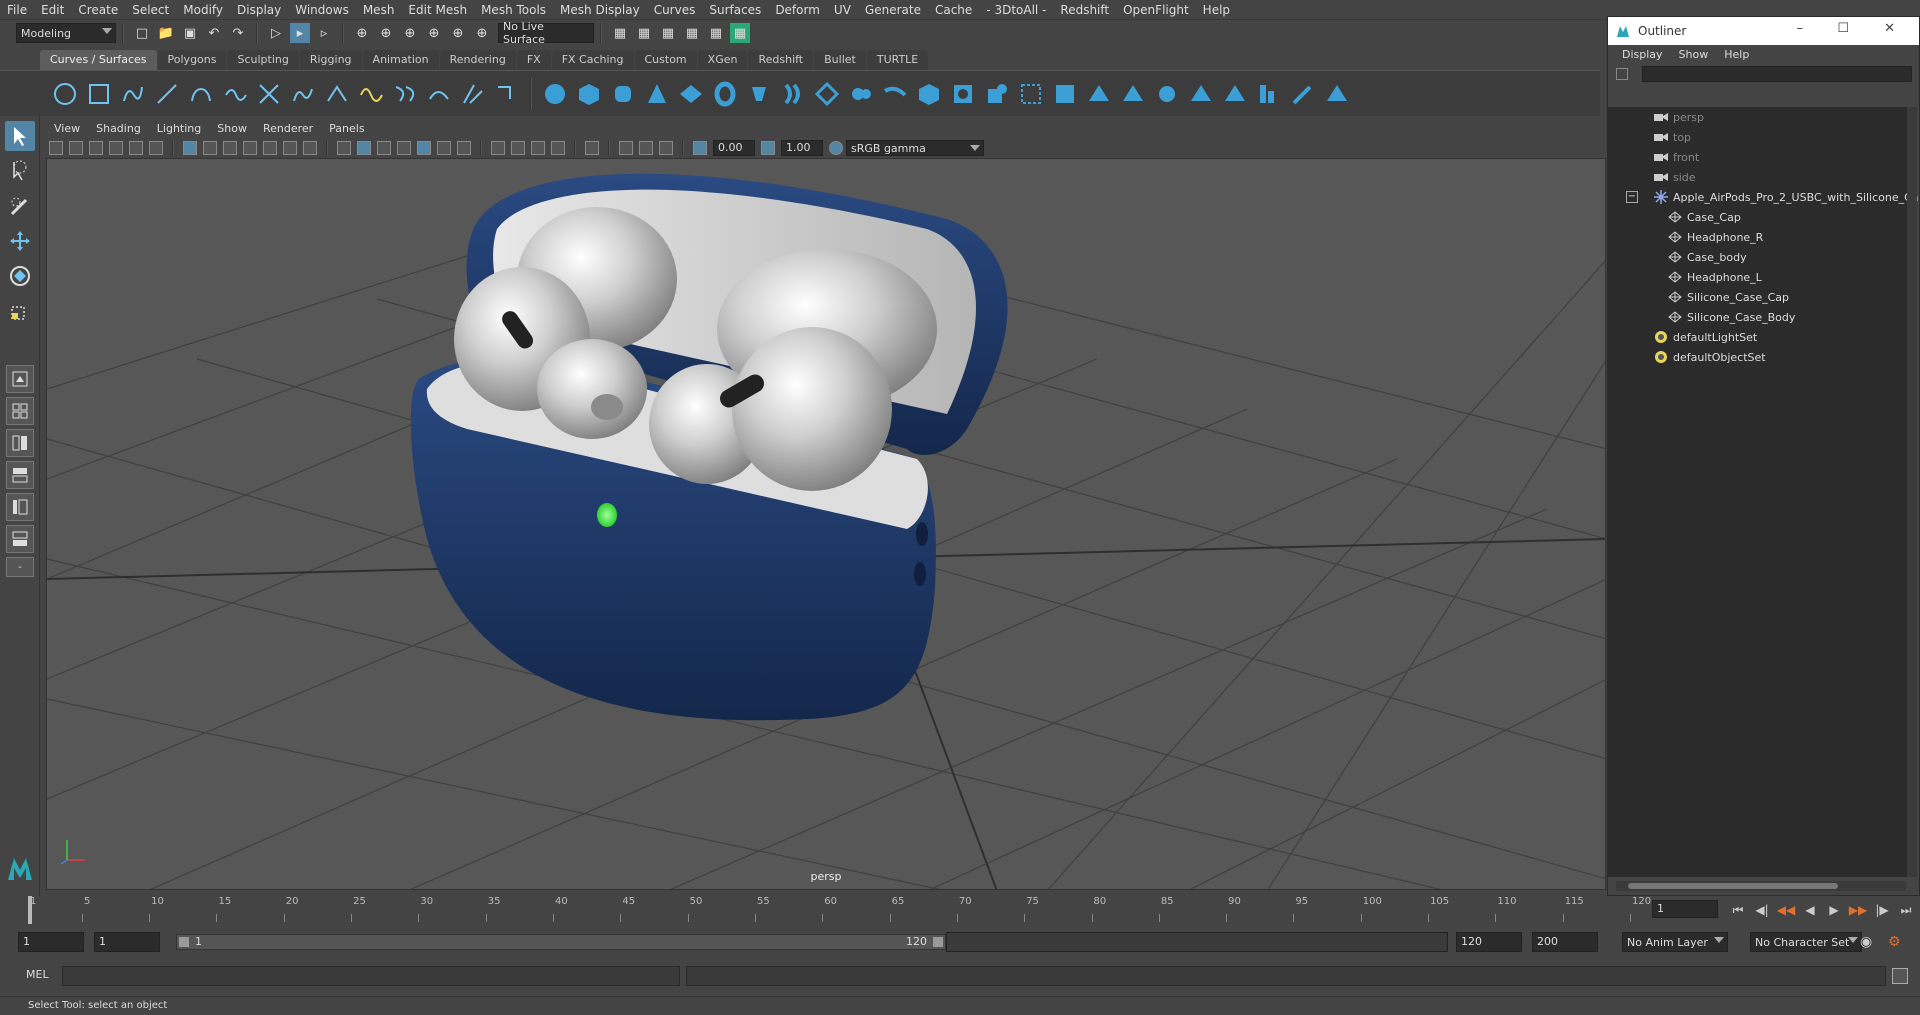  What do you see at coordinates (473, 94) in the screenshot?
I see `rebuild-curve-icon` at bounding box center [473, 94].